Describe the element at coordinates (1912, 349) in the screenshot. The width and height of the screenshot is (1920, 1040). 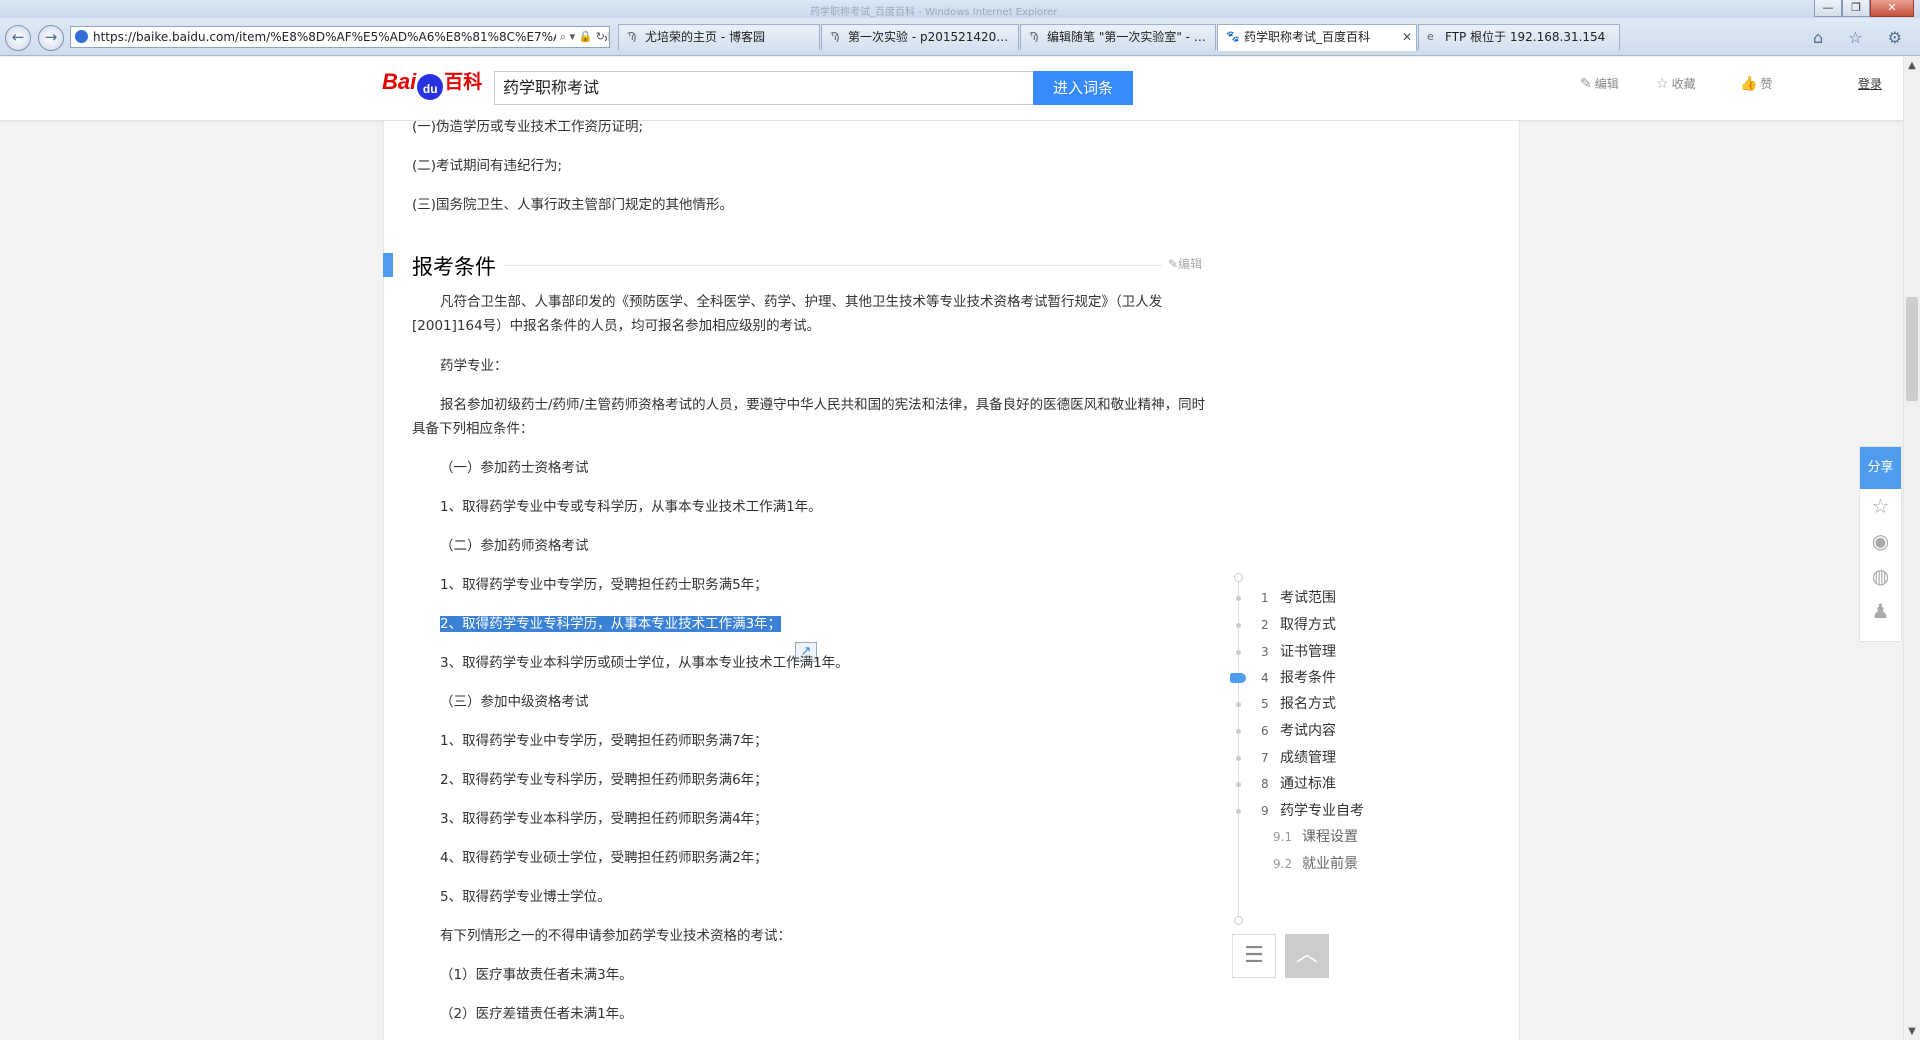
I see `scroll-thumb` at that location.